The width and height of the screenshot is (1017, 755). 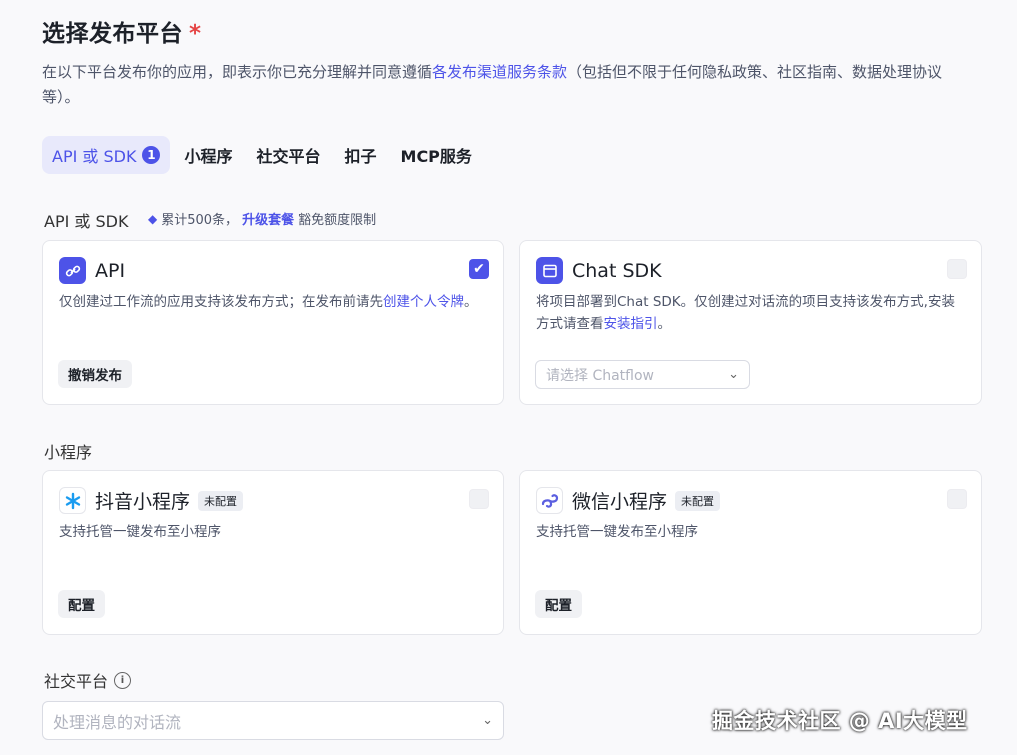 I want to click on chatflow-select: 请选择 Chatflow ⌄, so click(x=642, y=374).